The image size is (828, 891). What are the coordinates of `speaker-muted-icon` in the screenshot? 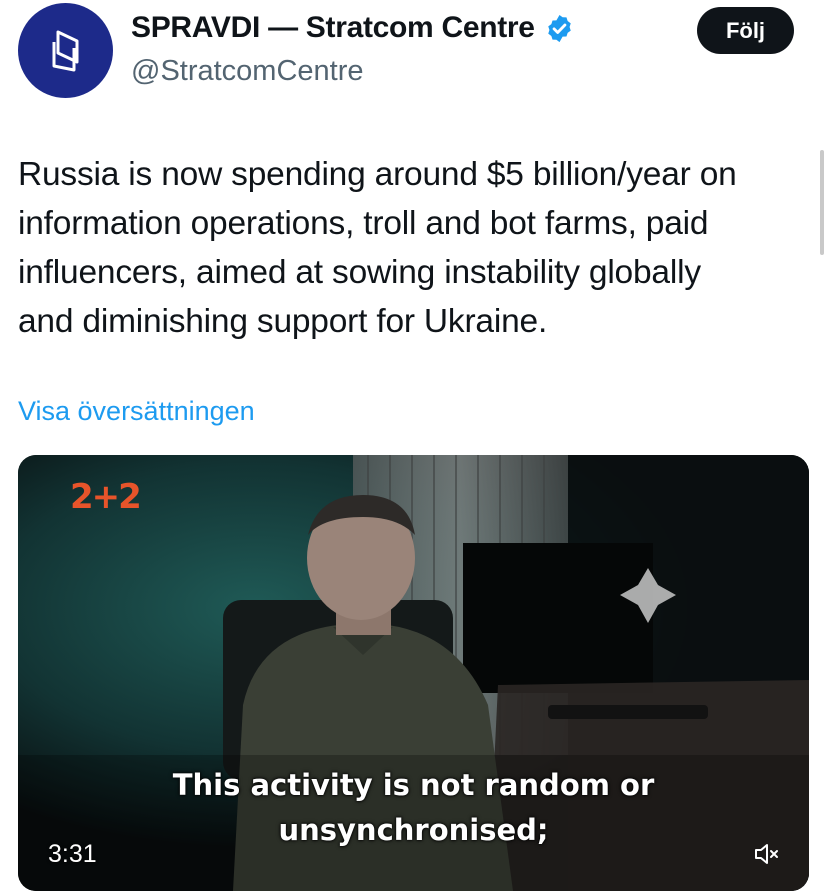 It's located at (766, 854).